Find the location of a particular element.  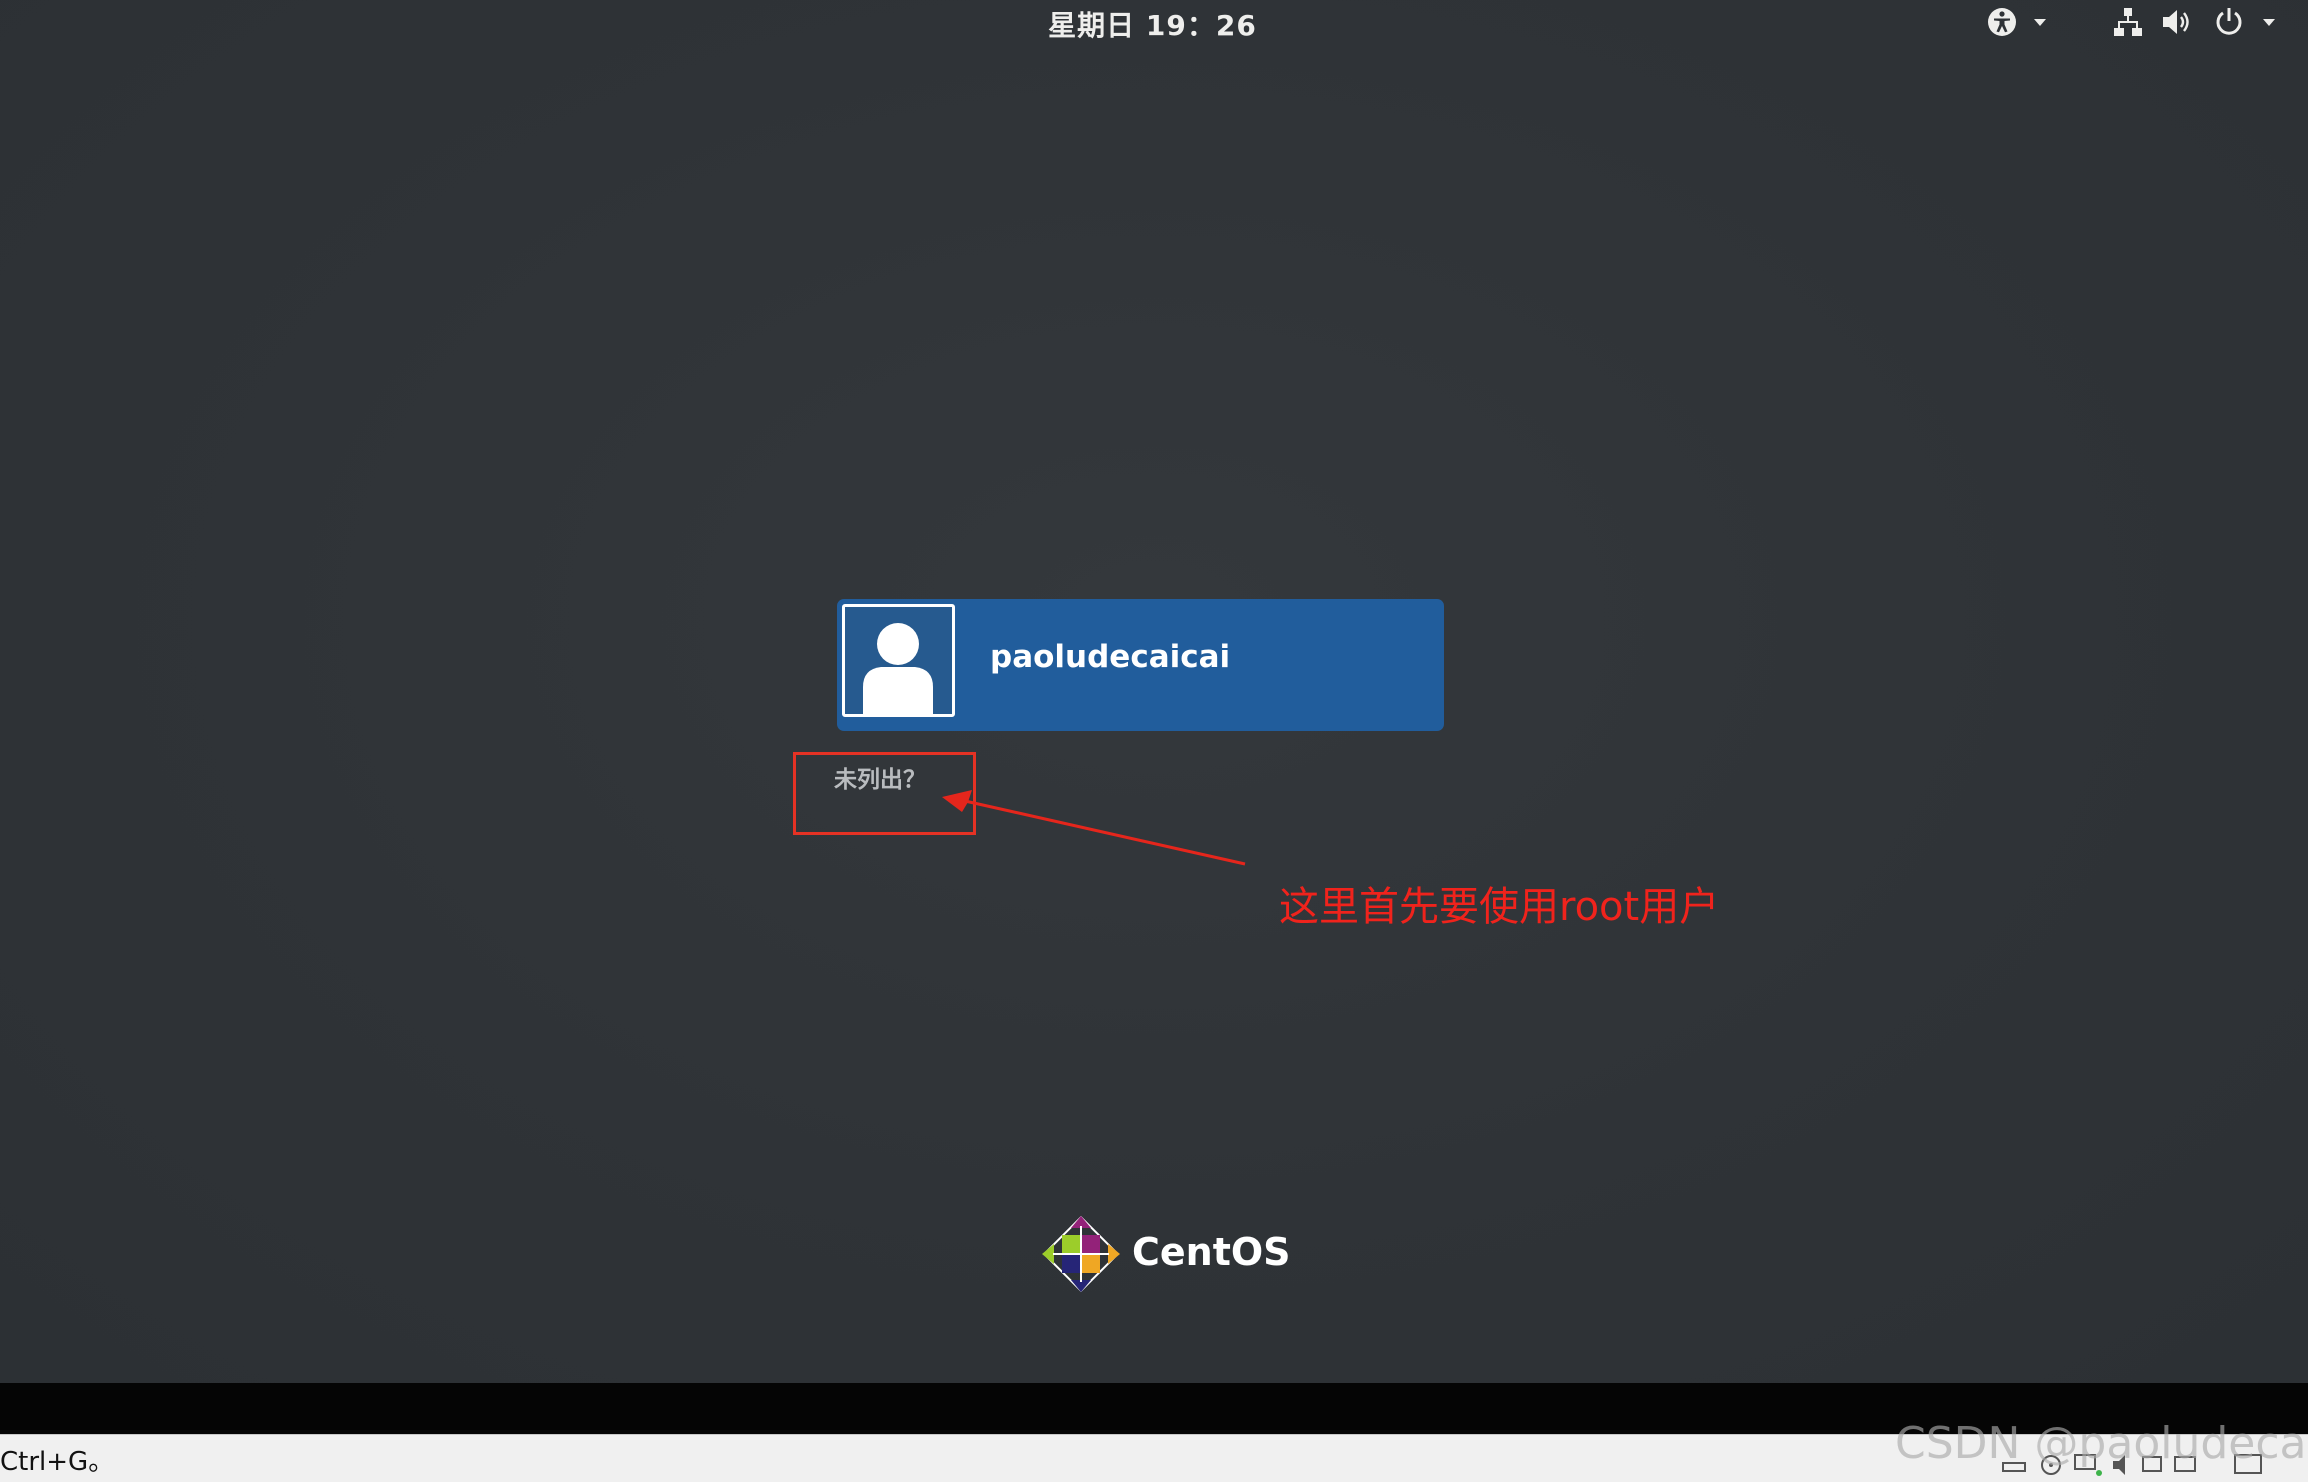

network-icon is located at coordinates (2128, 22).